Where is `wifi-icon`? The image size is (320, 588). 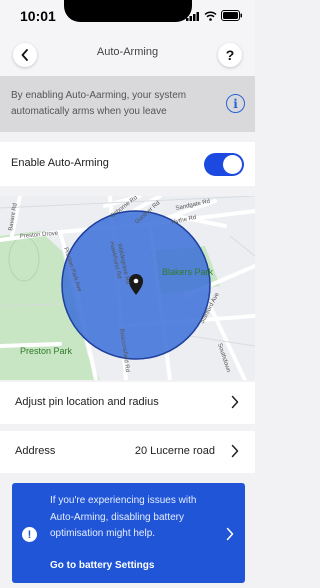 wifi-icon is located at coordinates (210, 16).